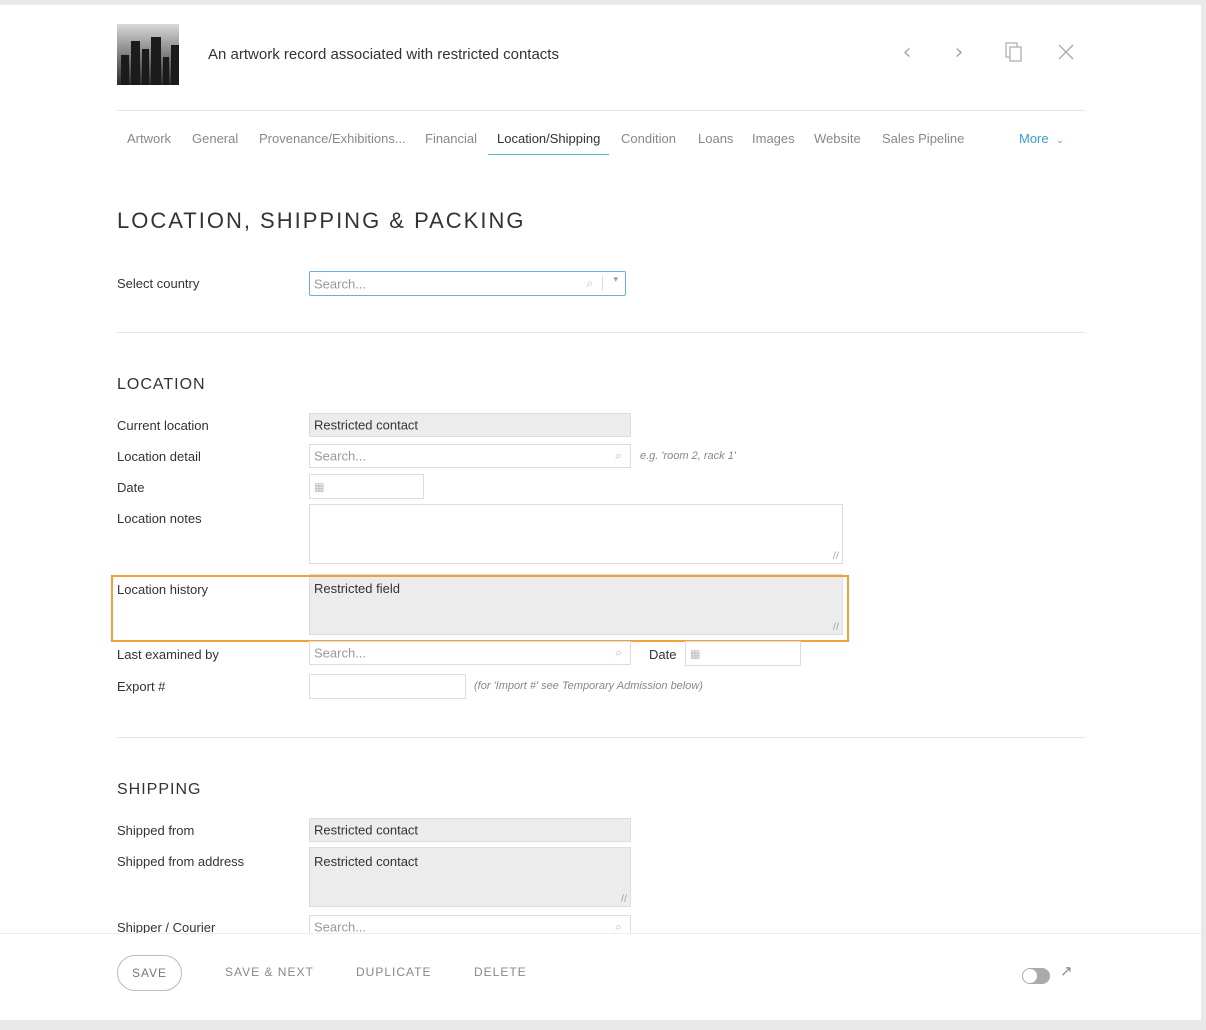 The width and height of the screenshot is (1206, 1030). Describe the element at coordinates (1036, 976) in the screenshot. I see `toggle-switch` at that location.